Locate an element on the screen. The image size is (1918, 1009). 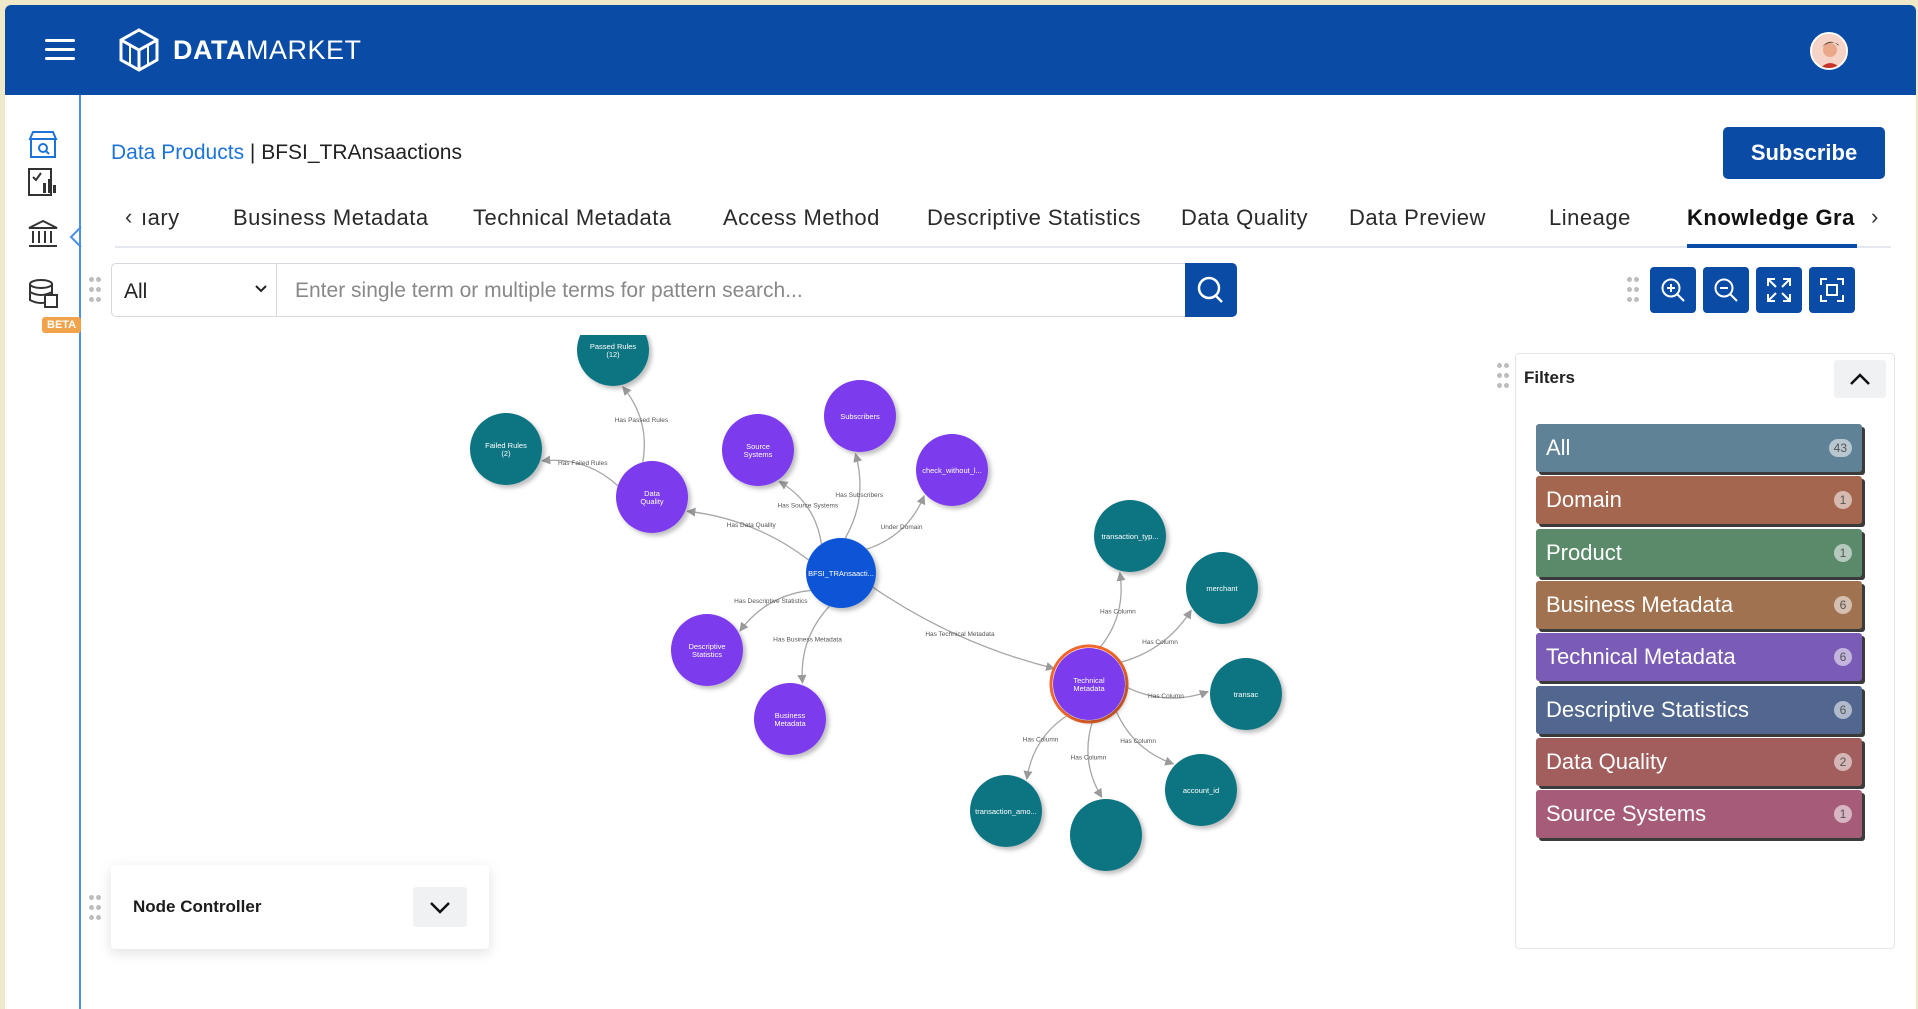
active-tab-indicator is located at coordinates (1772, 246).